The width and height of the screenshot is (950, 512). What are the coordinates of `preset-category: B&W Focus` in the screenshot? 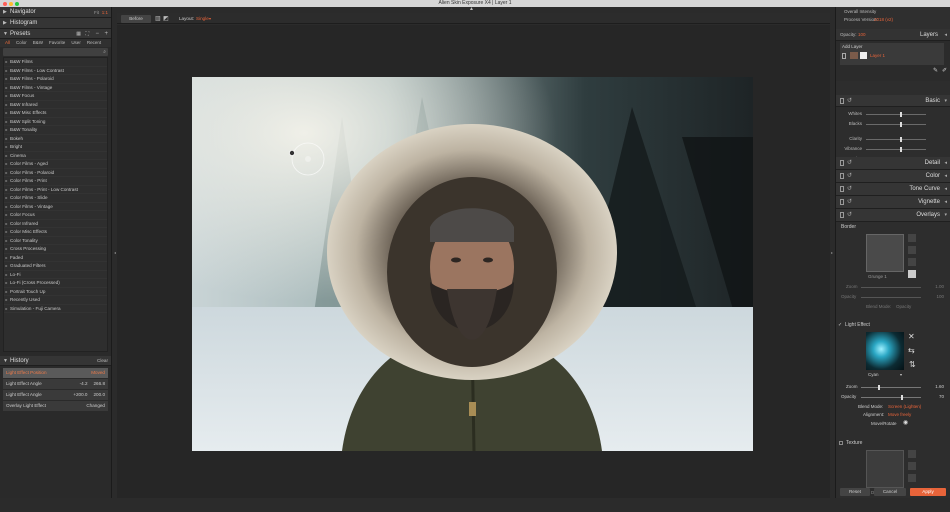 It's located at (55, 96).